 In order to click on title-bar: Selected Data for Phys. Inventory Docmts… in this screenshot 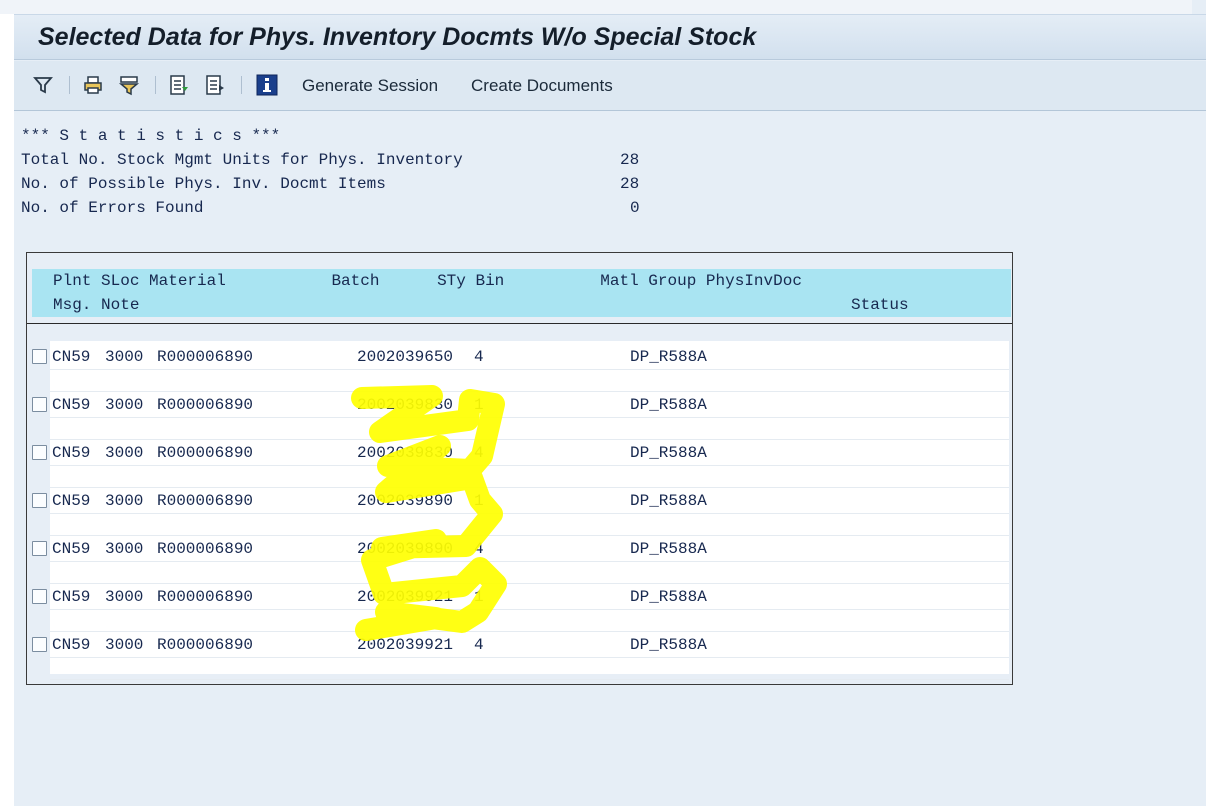, I will do `click(610, 37)`.